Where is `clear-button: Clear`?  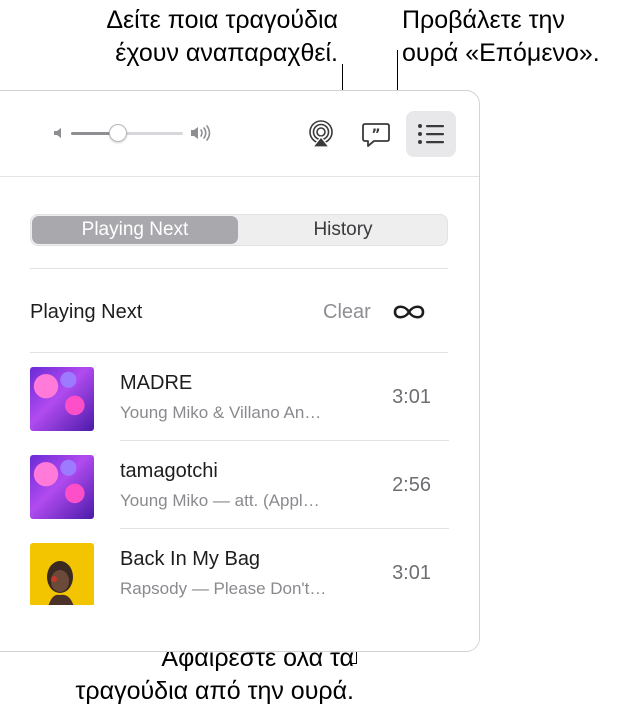 clear-button: Clear is located at coordinates (347, 312).